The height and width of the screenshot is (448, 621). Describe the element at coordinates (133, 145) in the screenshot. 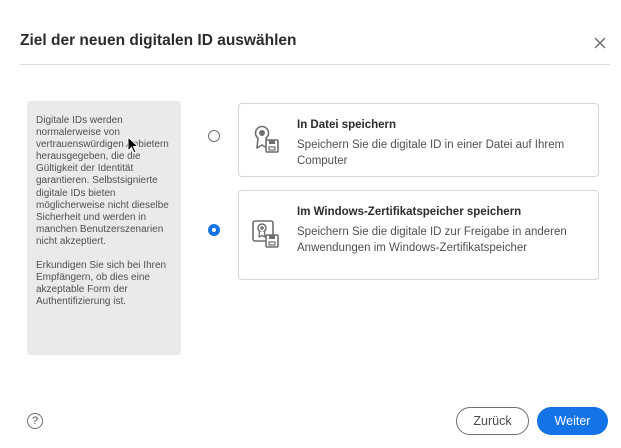

I see `mouse-cursor-icon` at that location.